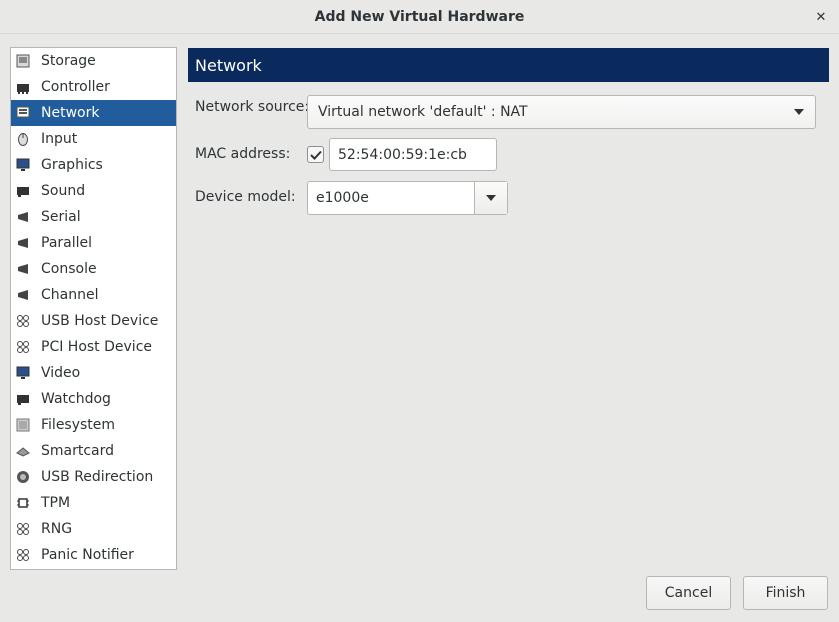 Image resolution: width=839 pixels, height=622 pixels. What do you see at coordinates (59, 139) in the screenshot?
I see `sidebar-item-label: Input` at bounding box center [59, 139].